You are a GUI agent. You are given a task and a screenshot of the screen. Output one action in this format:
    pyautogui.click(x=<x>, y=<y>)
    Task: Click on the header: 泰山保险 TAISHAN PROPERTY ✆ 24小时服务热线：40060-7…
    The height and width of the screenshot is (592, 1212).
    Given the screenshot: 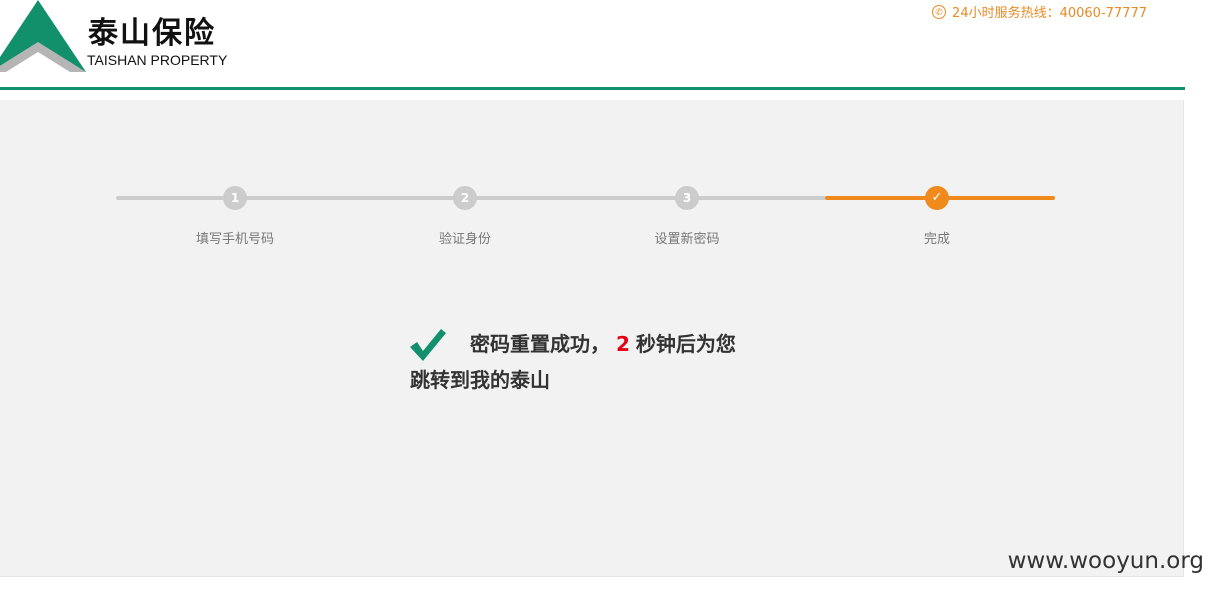 What is the action you would take?
    pyautogui.click(x=592, y=44)
    